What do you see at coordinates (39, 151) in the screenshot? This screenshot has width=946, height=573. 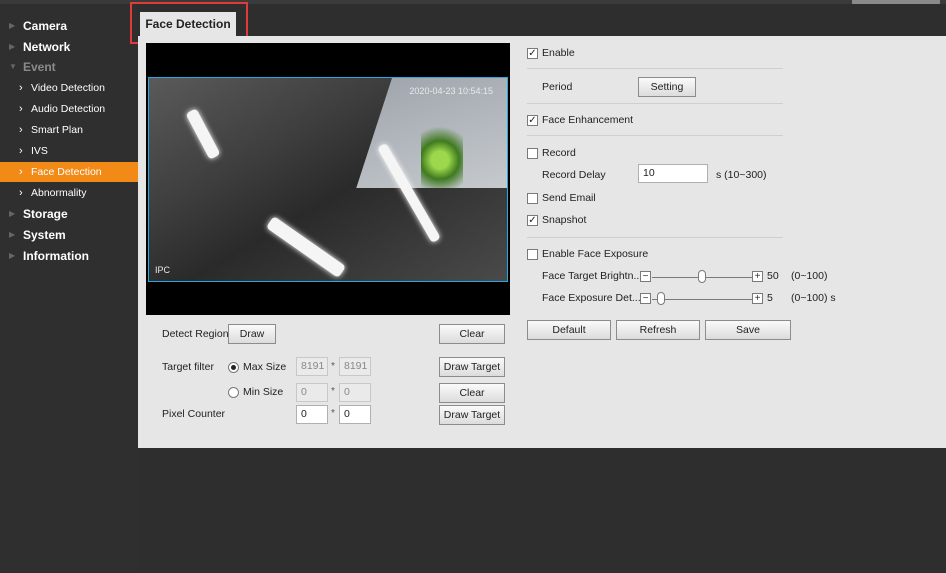 I see `sidebar-item-label: IVS` at bounding box center [39, 151].